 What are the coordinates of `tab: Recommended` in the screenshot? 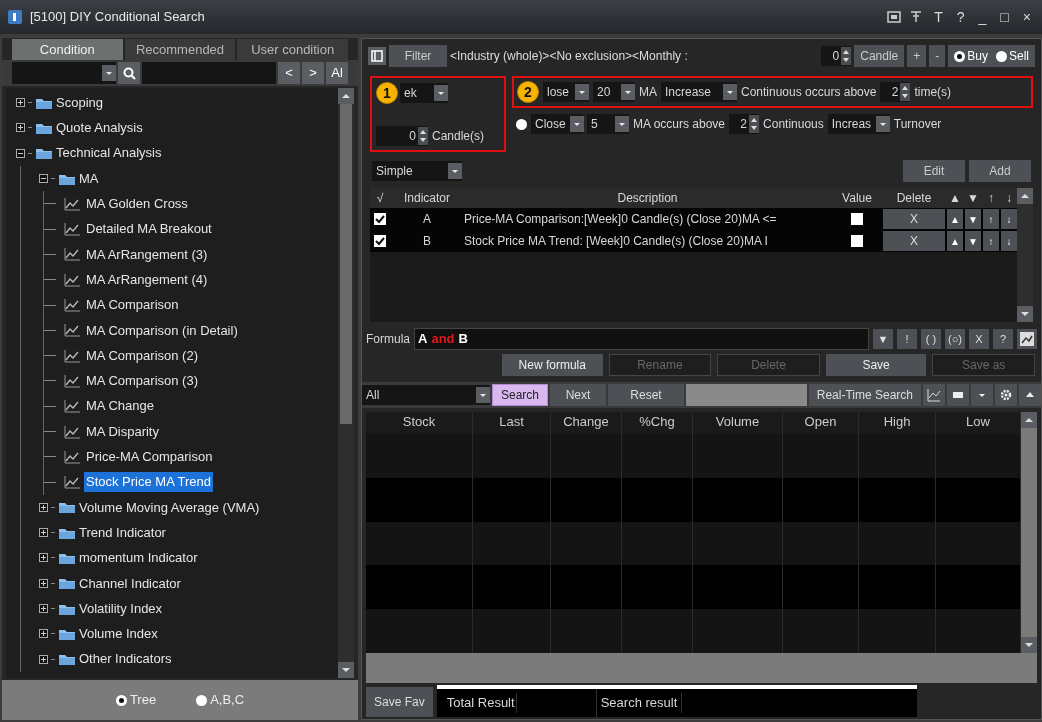 It's located at (180, 49).